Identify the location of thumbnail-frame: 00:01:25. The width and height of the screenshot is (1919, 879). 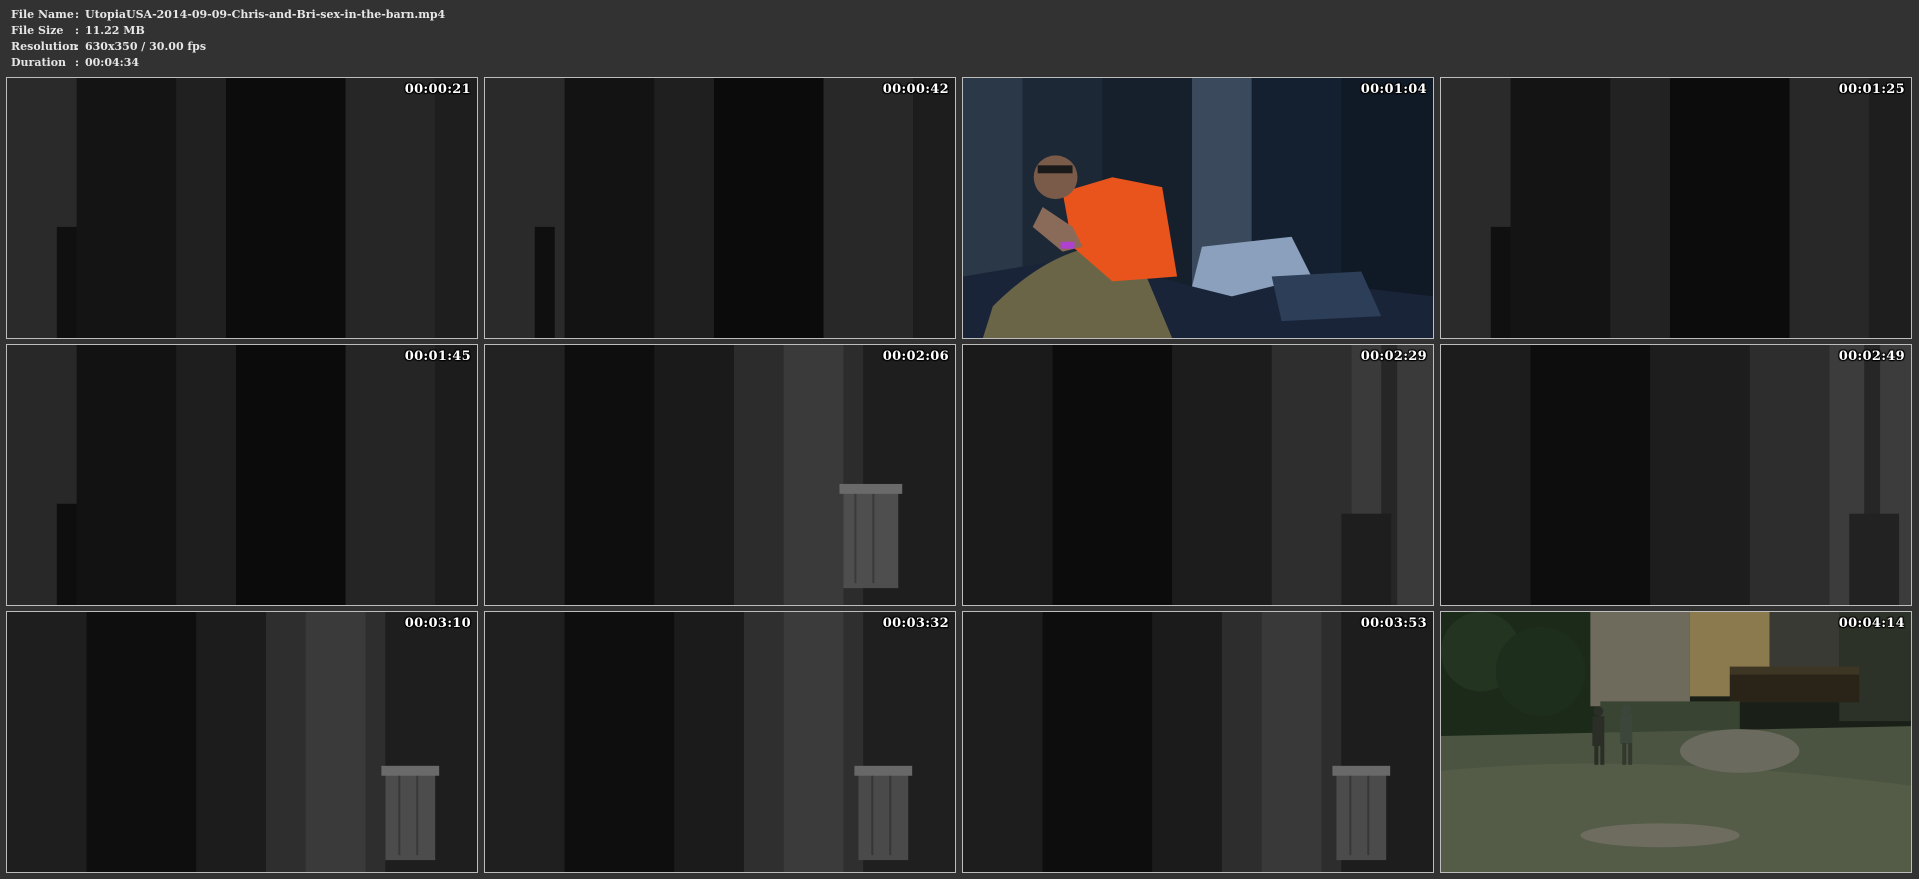
(1676, 208).